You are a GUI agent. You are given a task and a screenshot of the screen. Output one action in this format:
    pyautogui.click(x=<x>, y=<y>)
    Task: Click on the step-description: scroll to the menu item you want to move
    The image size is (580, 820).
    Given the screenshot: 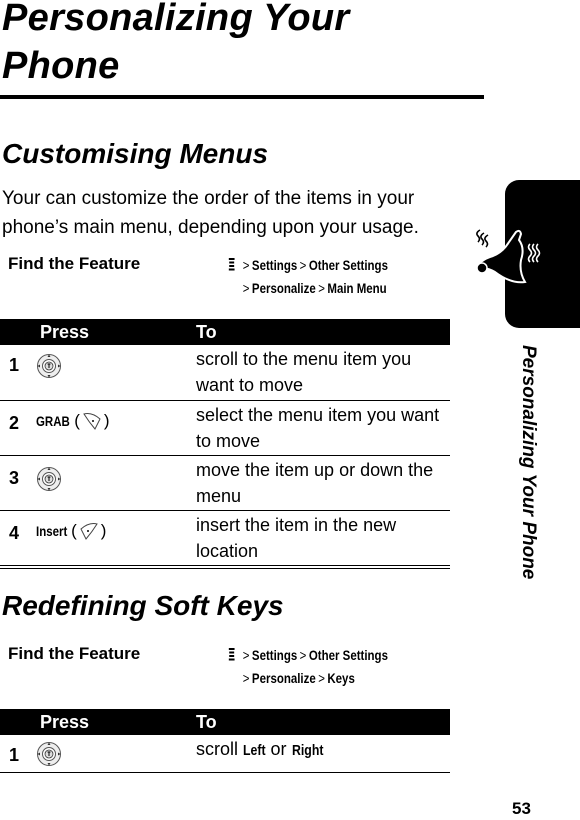 What is the action you would take?
    pyautogui.click(x=304, y=372)
    